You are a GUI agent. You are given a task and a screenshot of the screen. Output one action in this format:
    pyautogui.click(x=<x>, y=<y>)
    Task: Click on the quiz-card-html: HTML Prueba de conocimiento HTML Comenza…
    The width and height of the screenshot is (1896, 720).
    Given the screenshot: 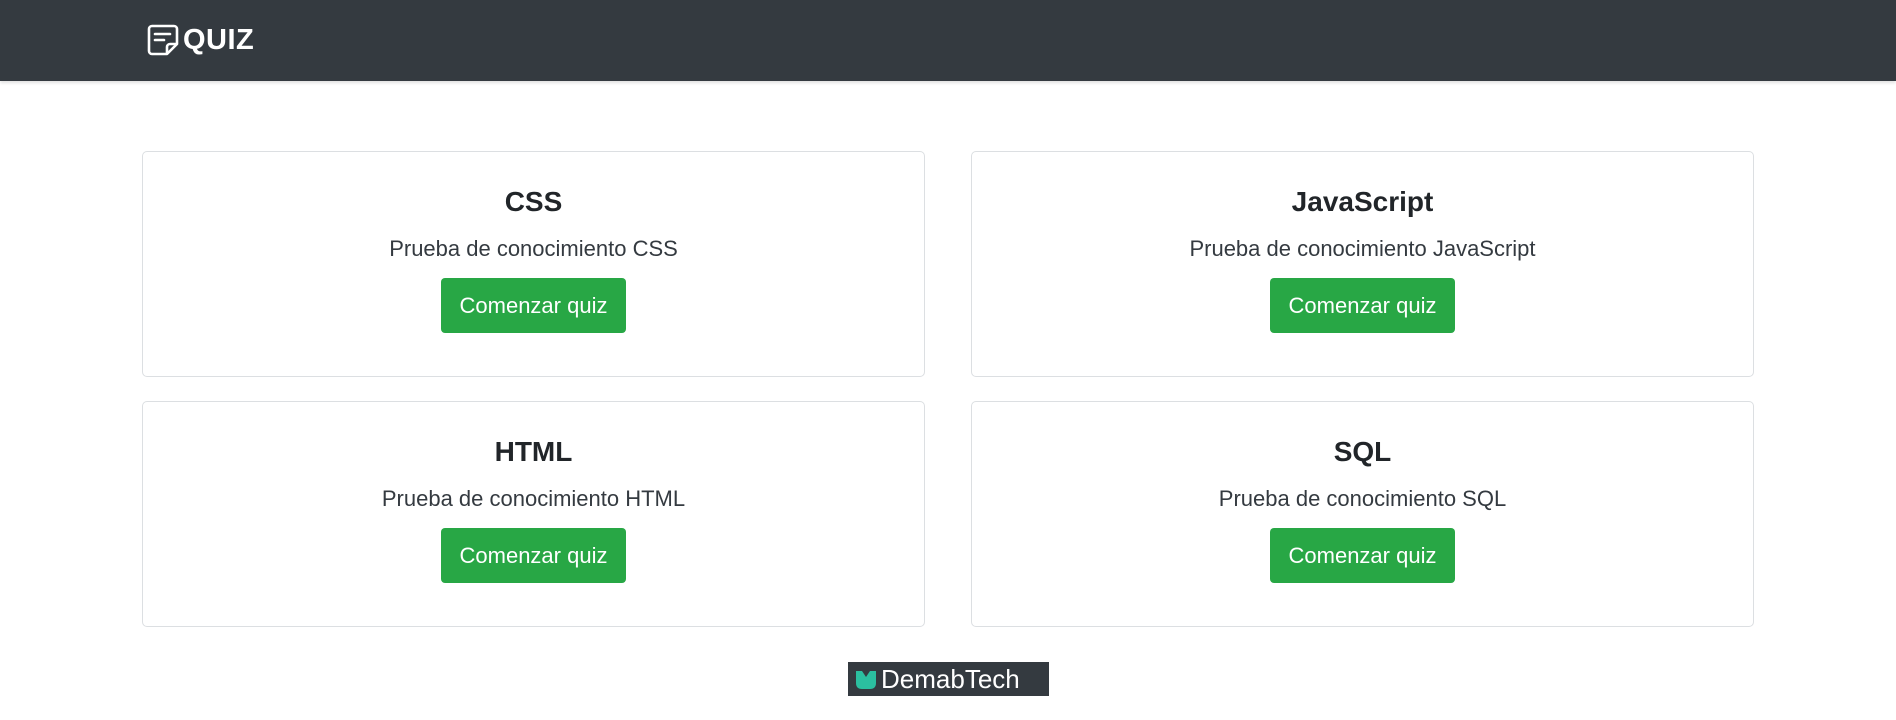 What is the action you would take?
    pyautogui.click(x=533, y=514)
    